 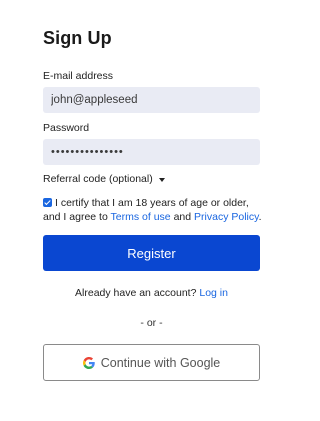 I want to click on already-have-account-text: Already have an account?, so click(x=136, y=293).